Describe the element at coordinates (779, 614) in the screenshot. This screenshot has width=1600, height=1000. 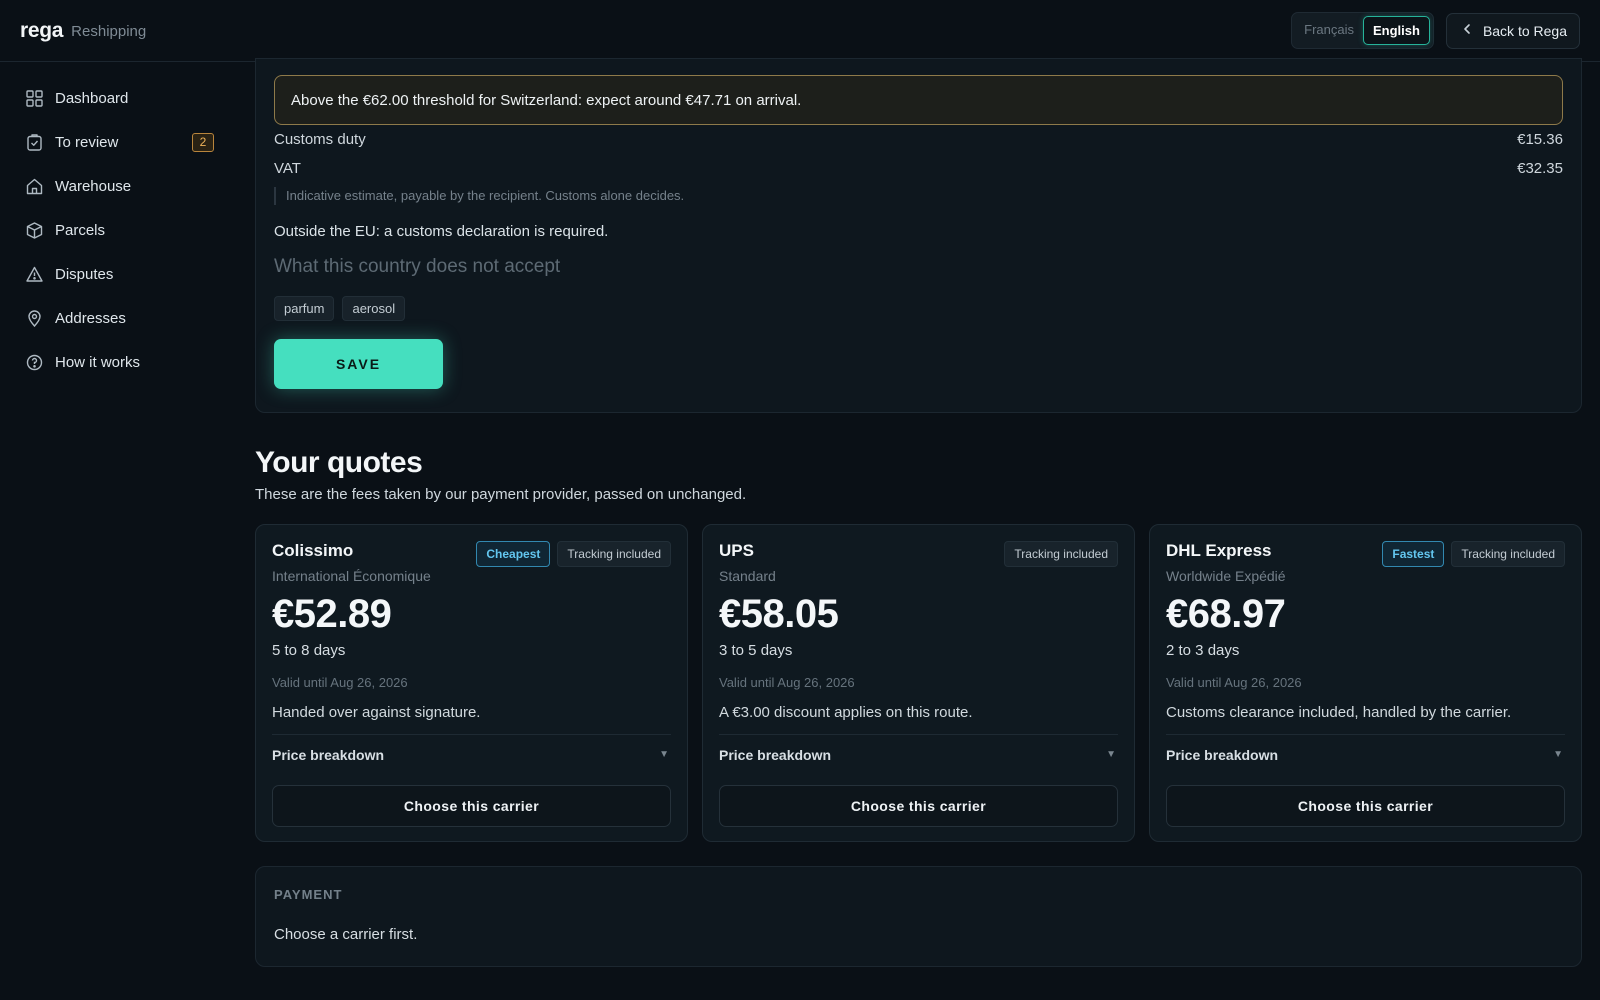
I see `quote-price: €58.05` at that location.